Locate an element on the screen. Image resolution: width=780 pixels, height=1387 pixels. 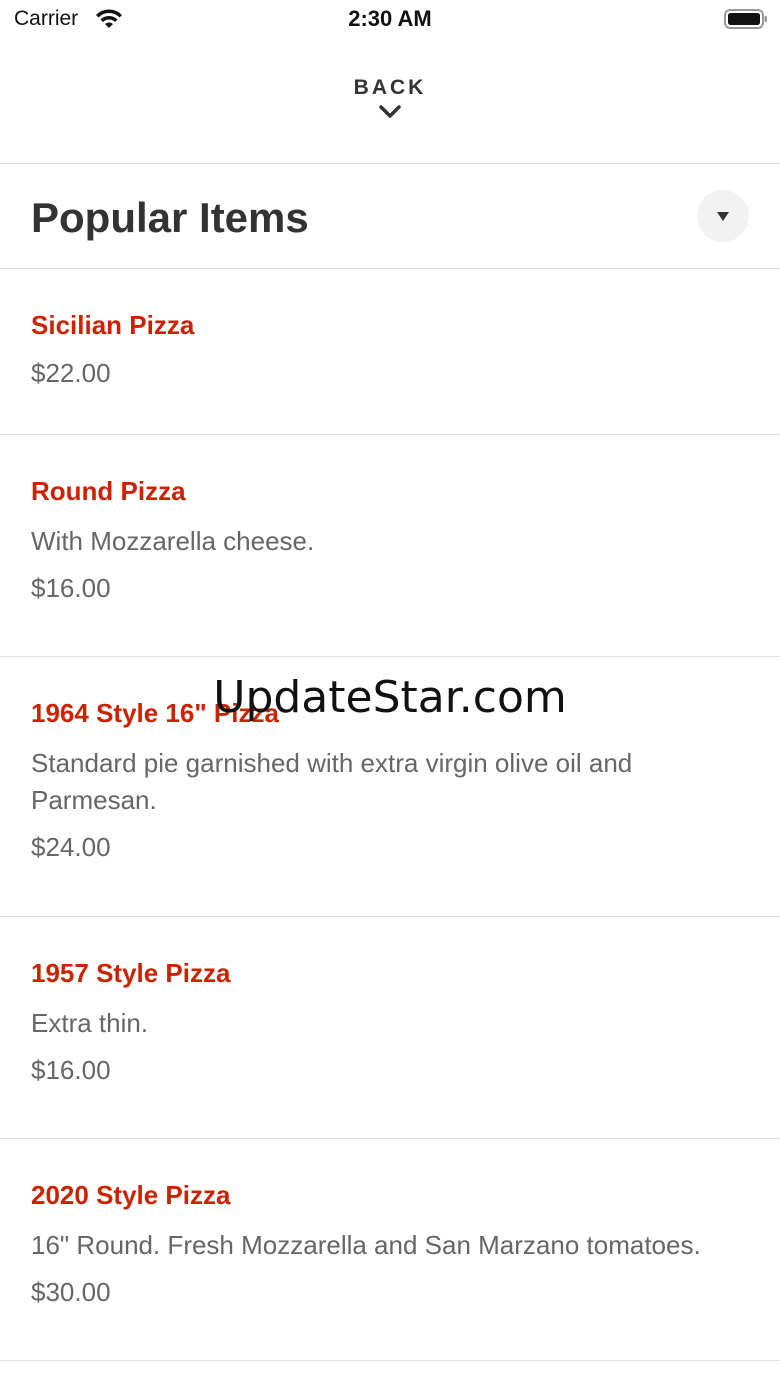
item-description: With Mozzarella cheese. is located at coordinates (173, 541).